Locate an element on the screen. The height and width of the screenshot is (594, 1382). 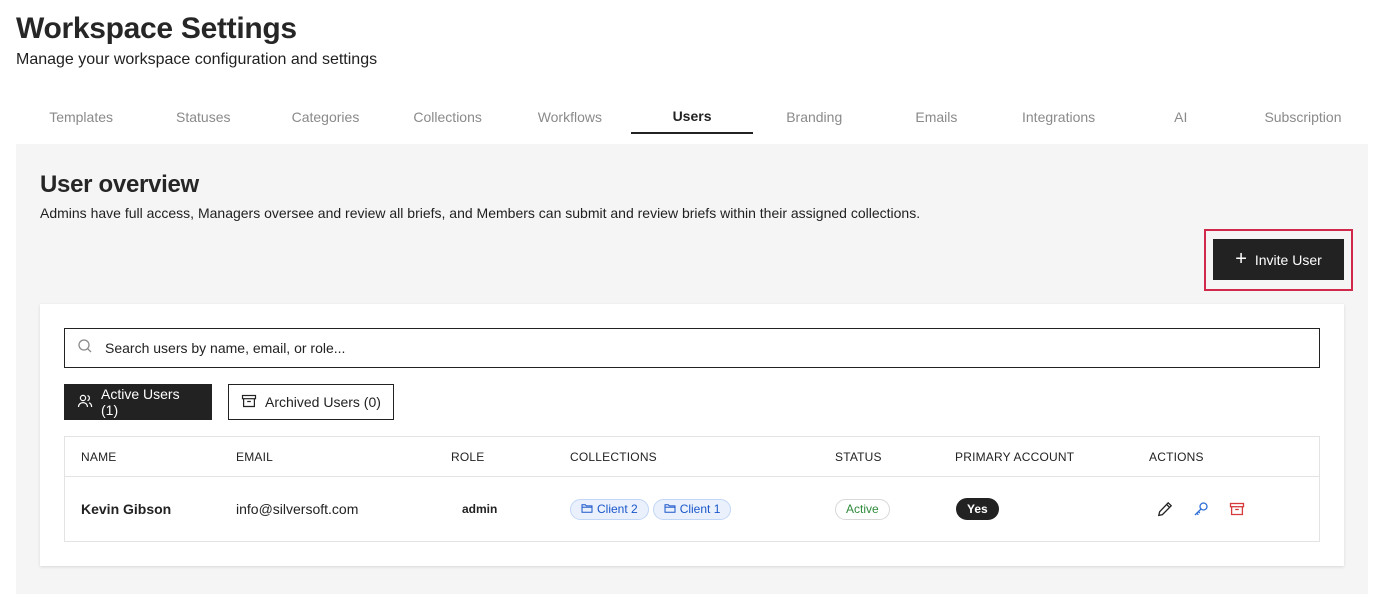
column-header-role: ROLE is located at coordinates (467, 457).